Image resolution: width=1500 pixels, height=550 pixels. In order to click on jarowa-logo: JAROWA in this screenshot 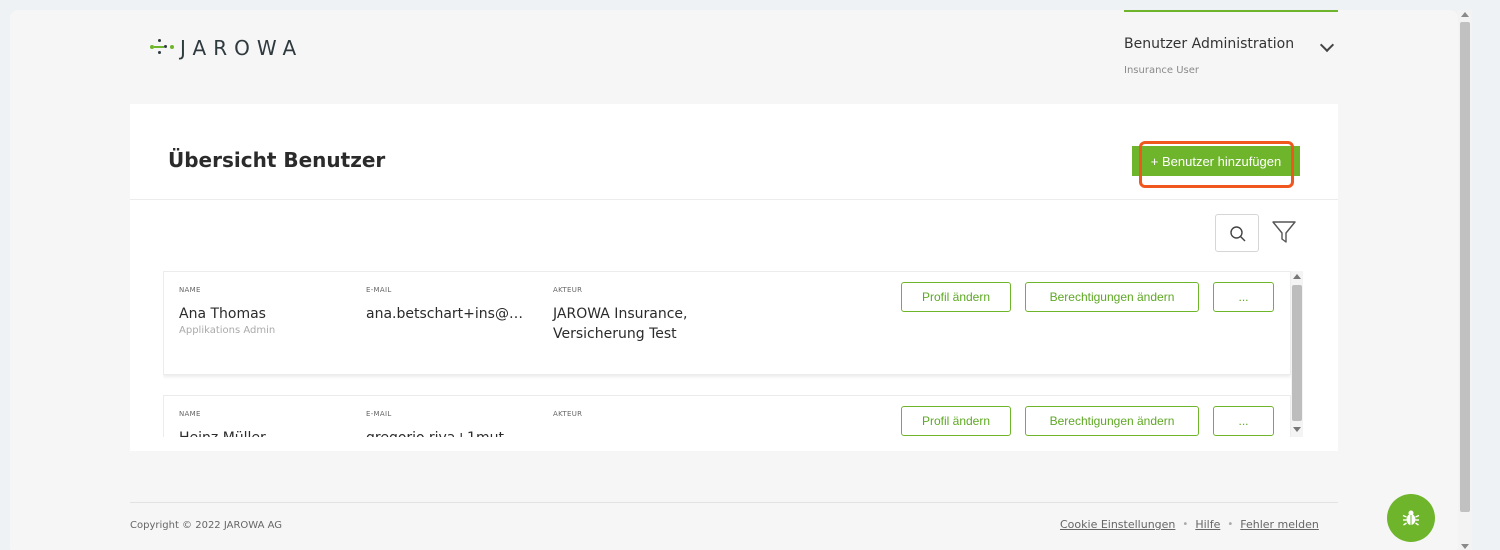, I will do `click(226, 48)`.